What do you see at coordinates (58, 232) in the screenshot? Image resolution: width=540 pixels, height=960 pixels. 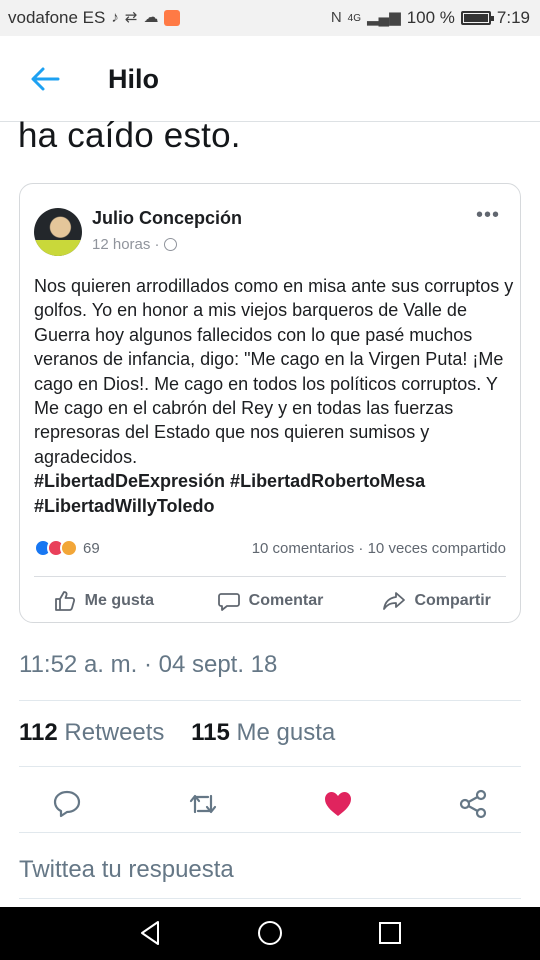 I see `author-avatar` at bounding box center [58, 232].